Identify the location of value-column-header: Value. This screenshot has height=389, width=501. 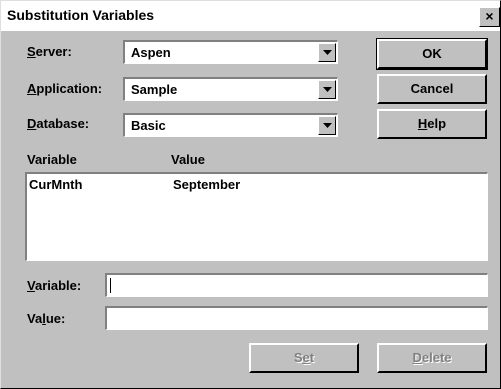
(188, 159).